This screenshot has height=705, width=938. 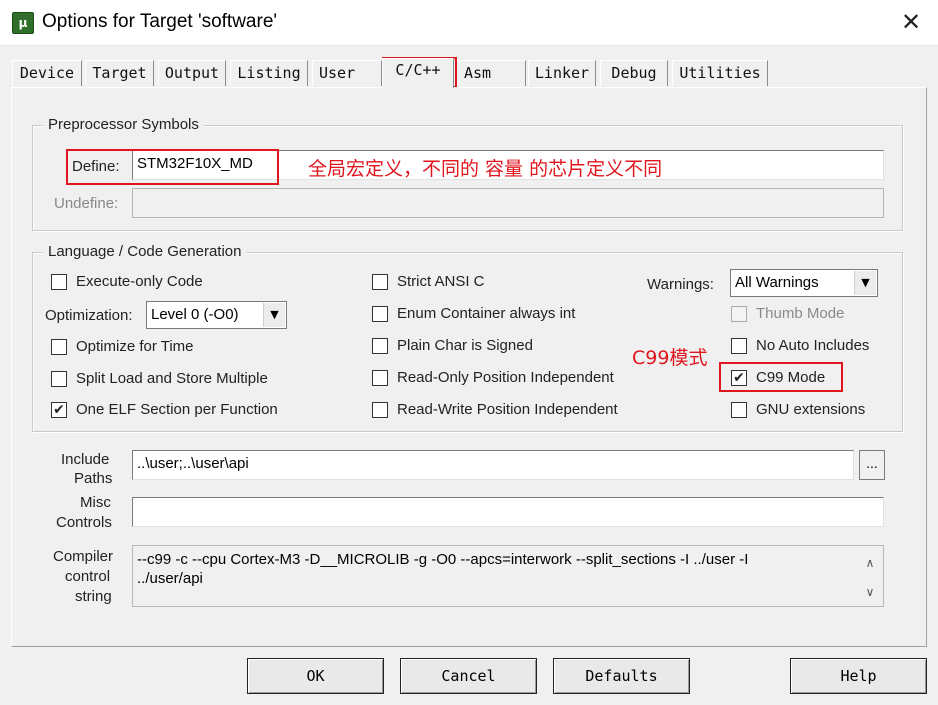 I want to click on checkbox-label: Strict ANSI C, so click(x=441, y=281).